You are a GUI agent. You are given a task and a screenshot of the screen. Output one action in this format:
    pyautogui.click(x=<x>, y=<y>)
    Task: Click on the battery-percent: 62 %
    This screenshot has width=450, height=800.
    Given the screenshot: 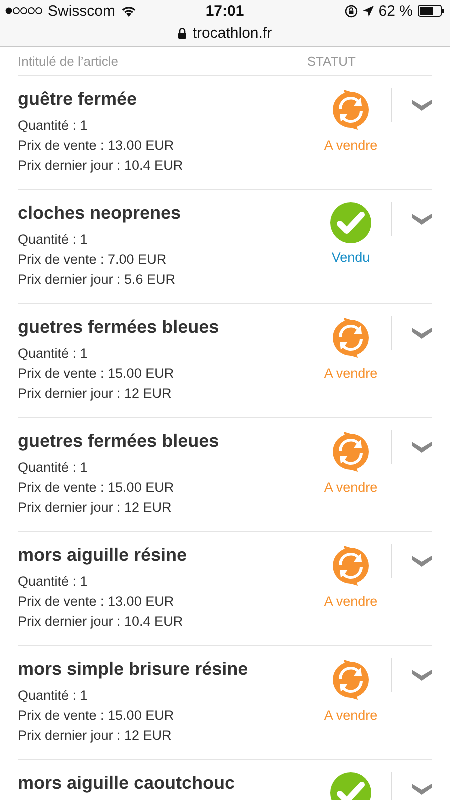 What is the action you would take?
    pyautogui.click(x=395, y=11)
    